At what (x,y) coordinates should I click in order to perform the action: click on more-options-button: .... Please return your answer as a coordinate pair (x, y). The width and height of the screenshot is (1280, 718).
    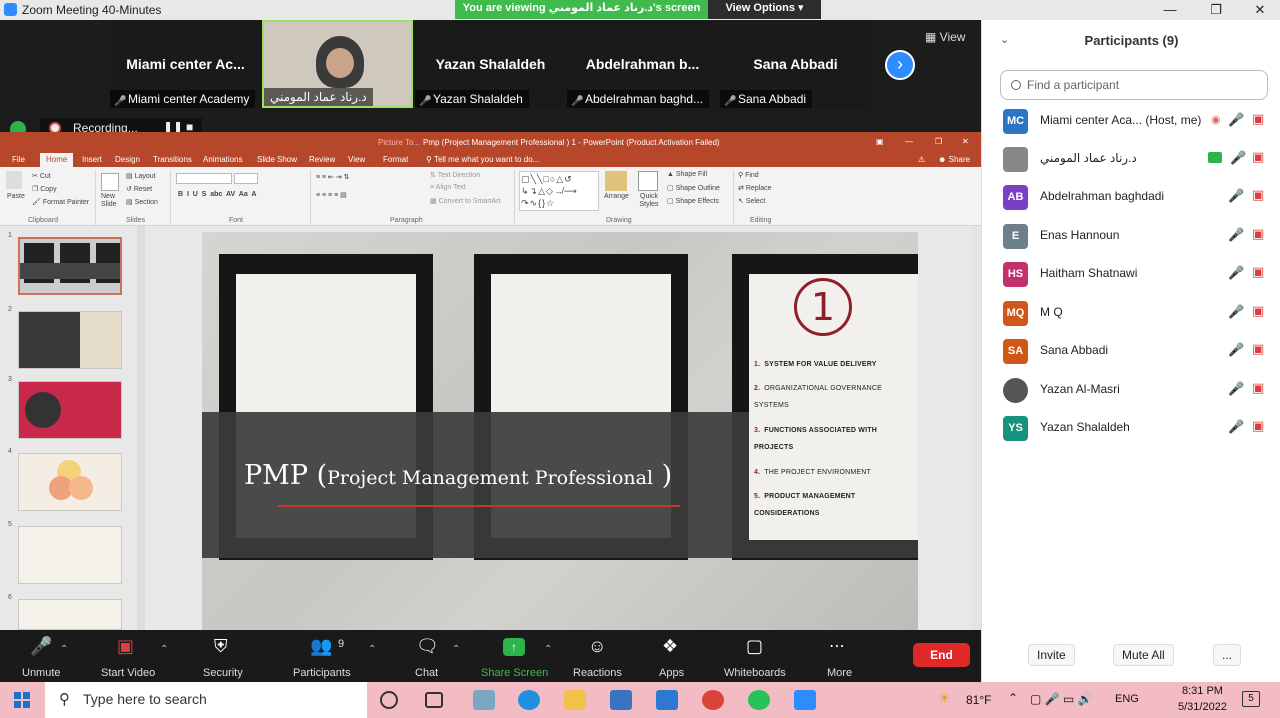
    Looking at the image, I should click on (1227, 655).